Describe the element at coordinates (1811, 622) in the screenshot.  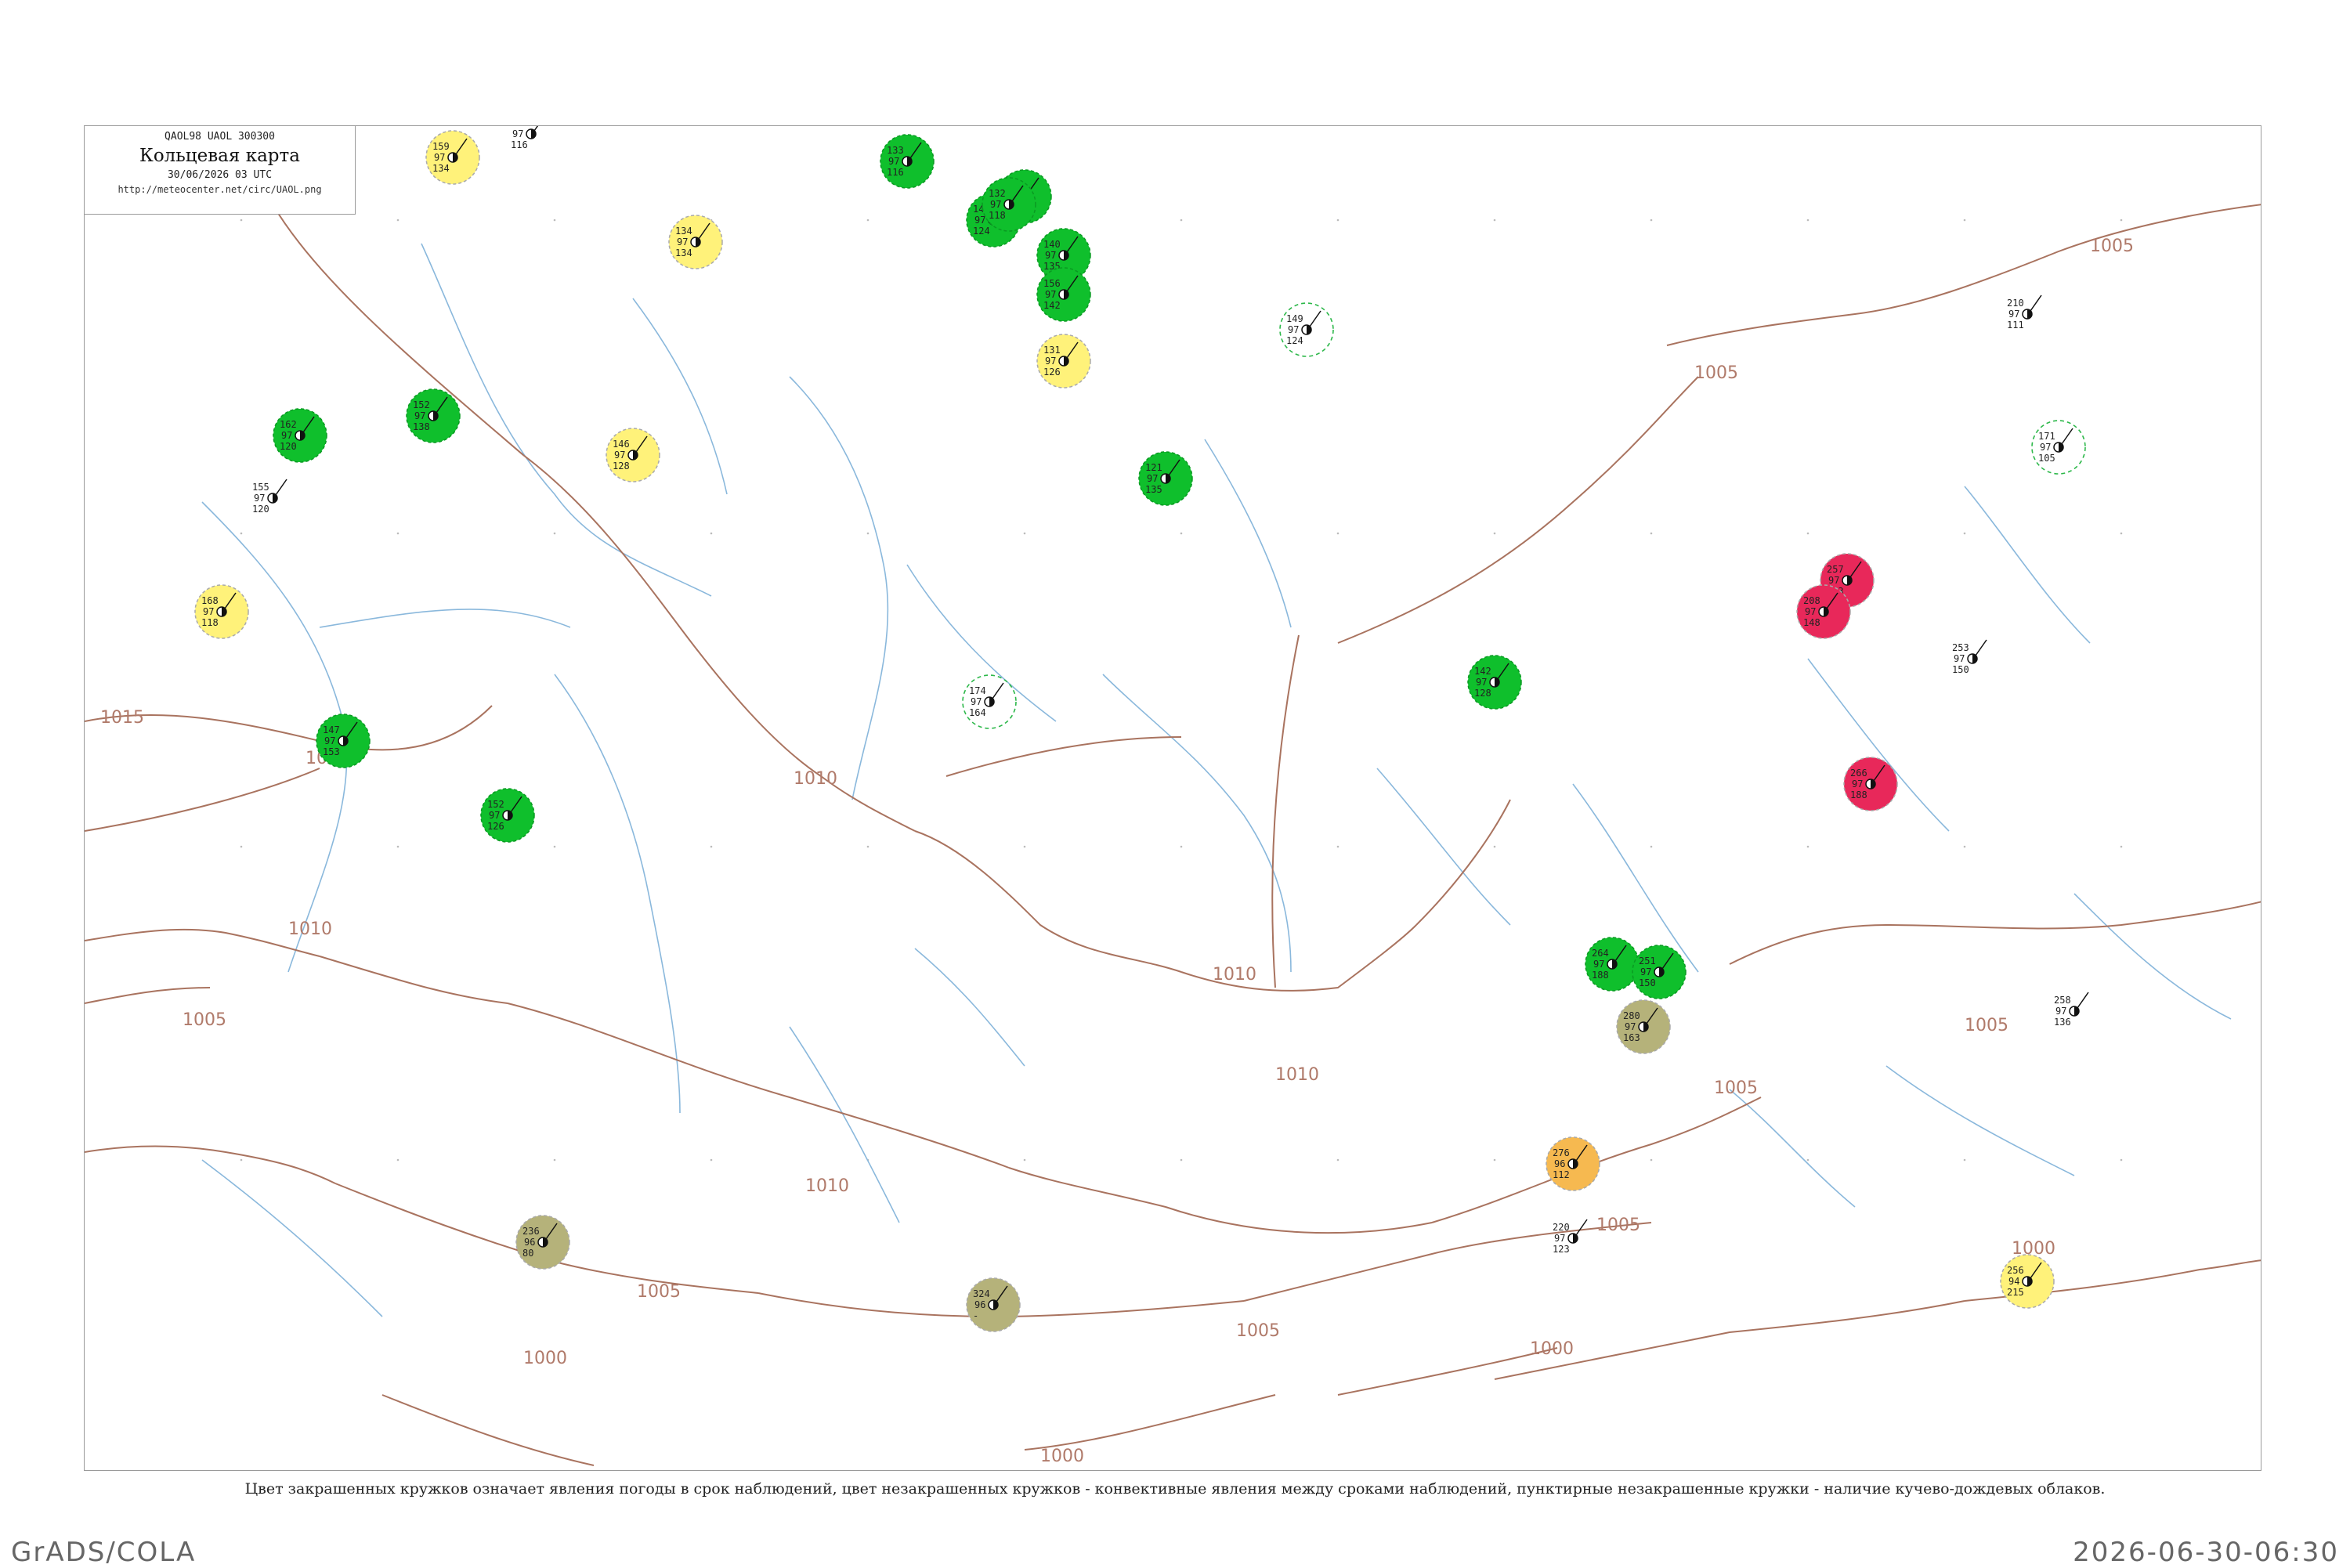
I see `station-dewpoint: 148` at that location.